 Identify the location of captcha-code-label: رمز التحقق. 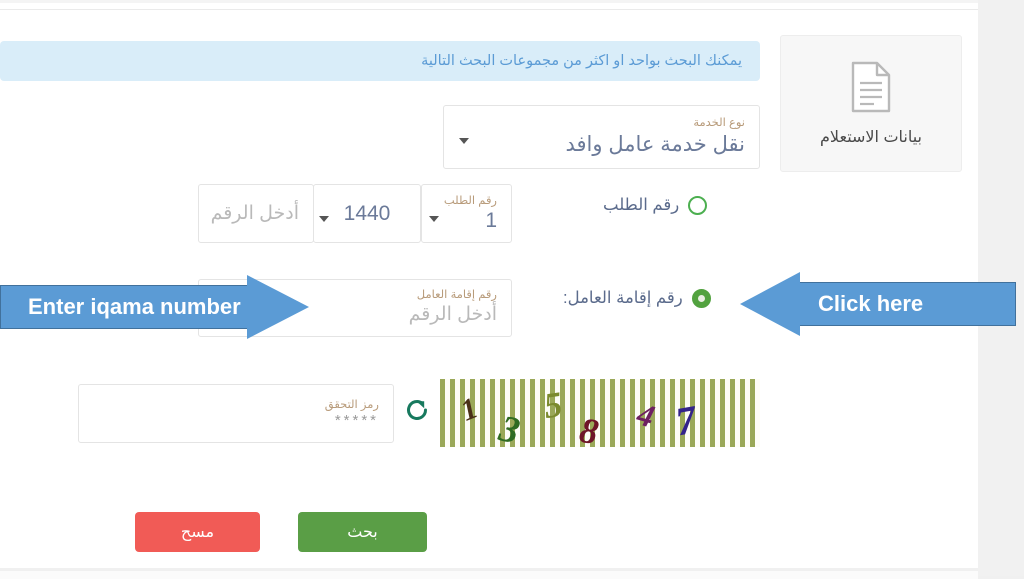
(351, 404).